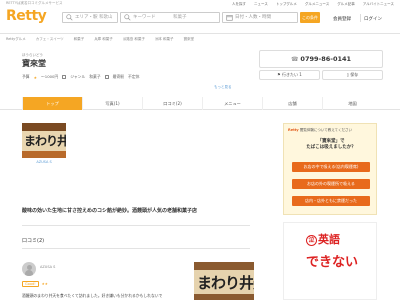 Image resolution: width=400 pixels, height=300 pixels. What do you see at coordinates (293, 130) in the screenshot?
I see `ad-brand: Retty` at bounding box center [293, 130].